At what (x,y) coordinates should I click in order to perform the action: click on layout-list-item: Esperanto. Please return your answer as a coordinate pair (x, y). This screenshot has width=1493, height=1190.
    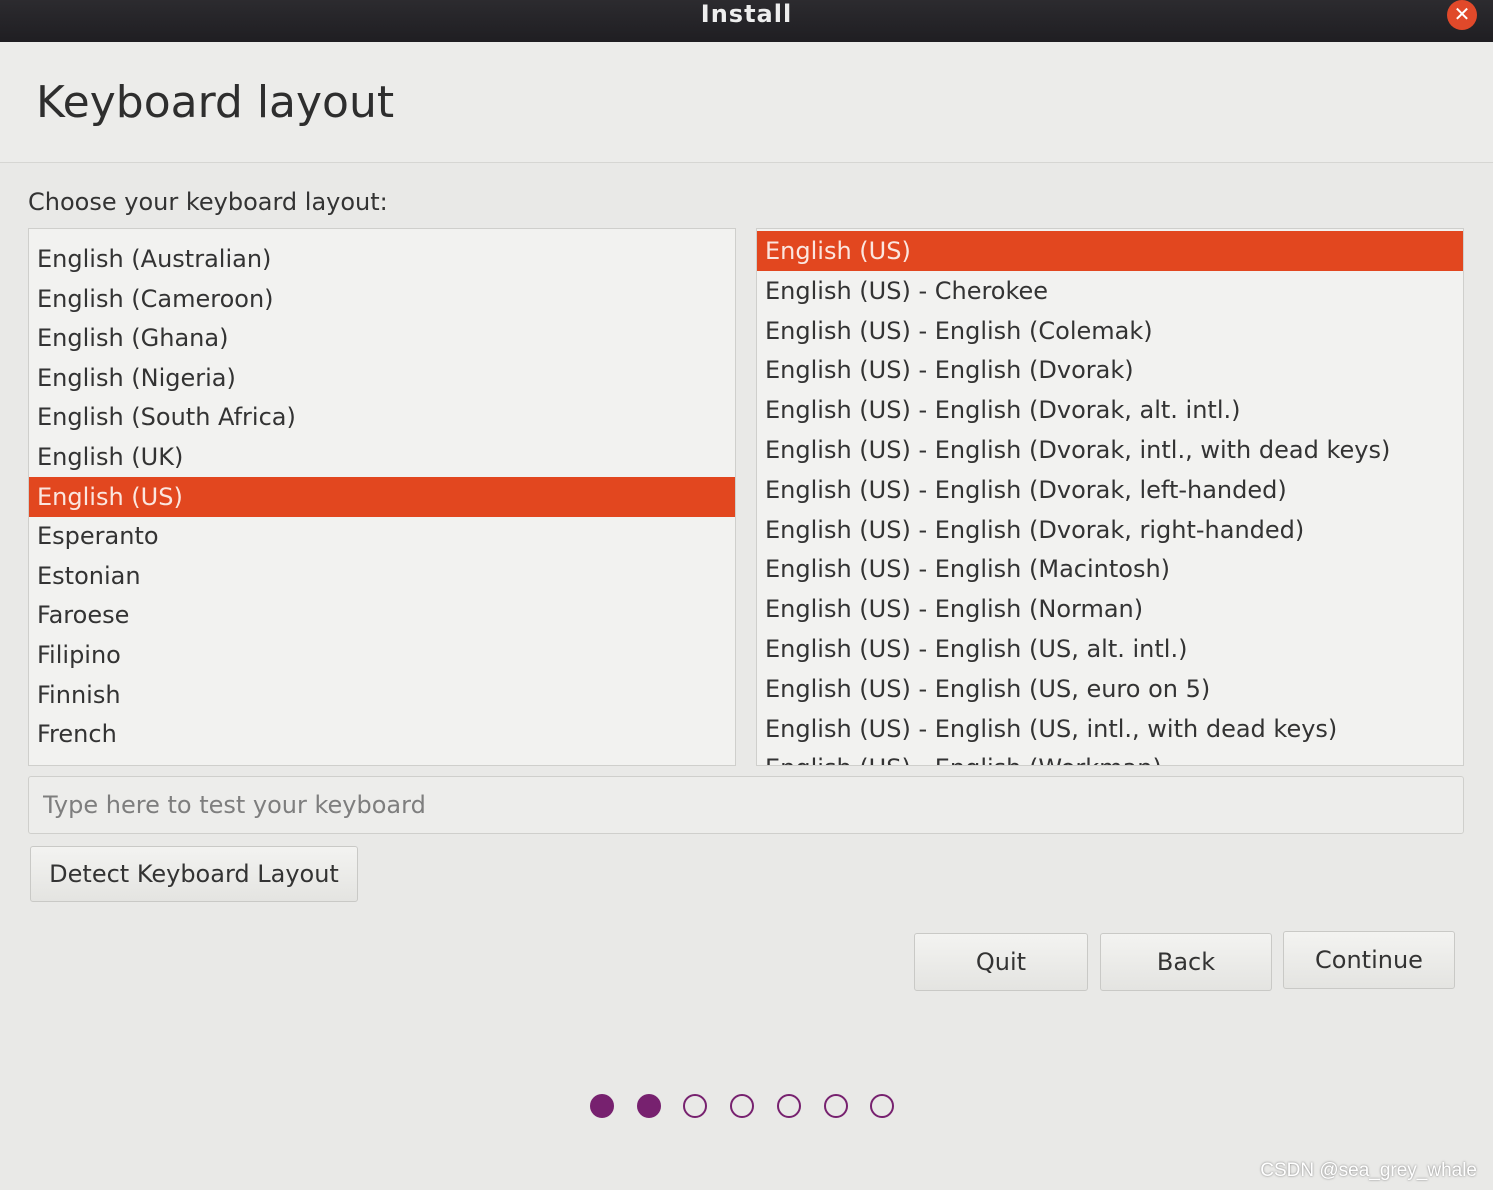
    Looking at the image, I should click on (382, 536).